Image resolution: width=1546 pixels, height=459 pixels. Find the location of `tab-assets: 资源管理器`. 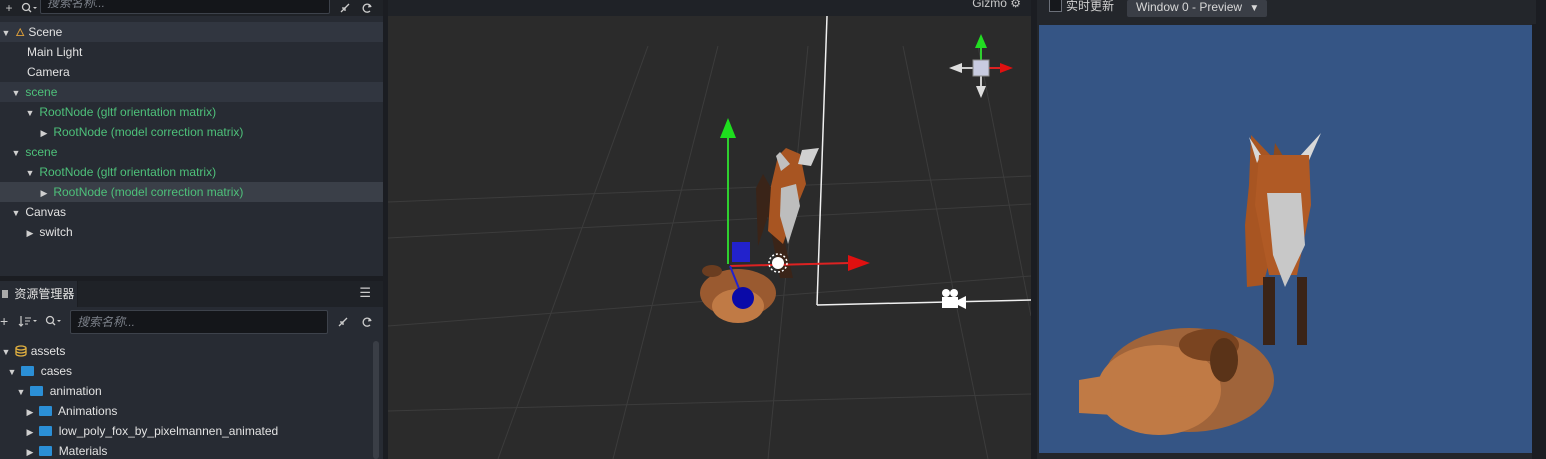

tab-assets: 资源管理器 is located at coordinates (39, 294).